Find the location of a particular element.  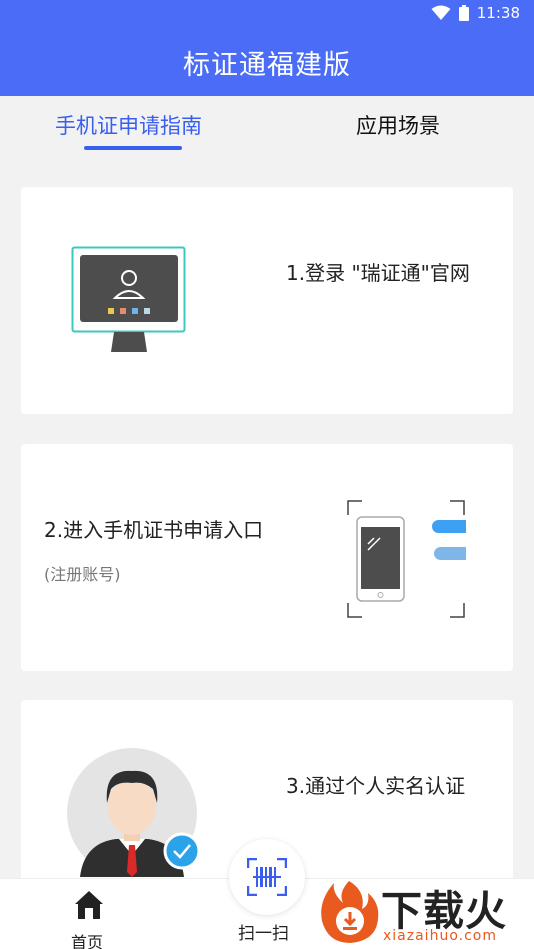

watermark-url: xiazaihuo.com is located at coordinates (440, 936).